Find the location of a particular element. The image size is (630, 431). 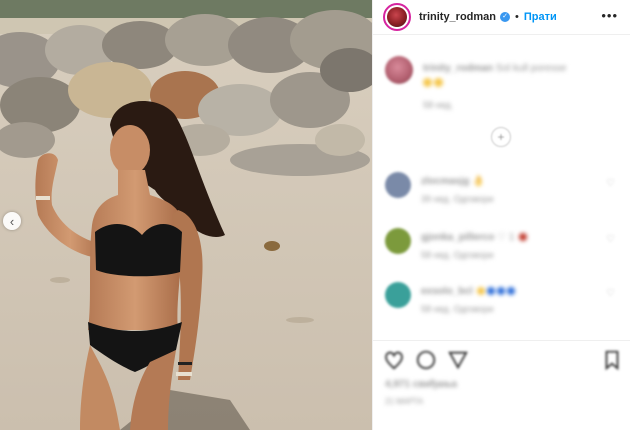

verified-badge-icon: ✓ is located at coordinates (505, 17).